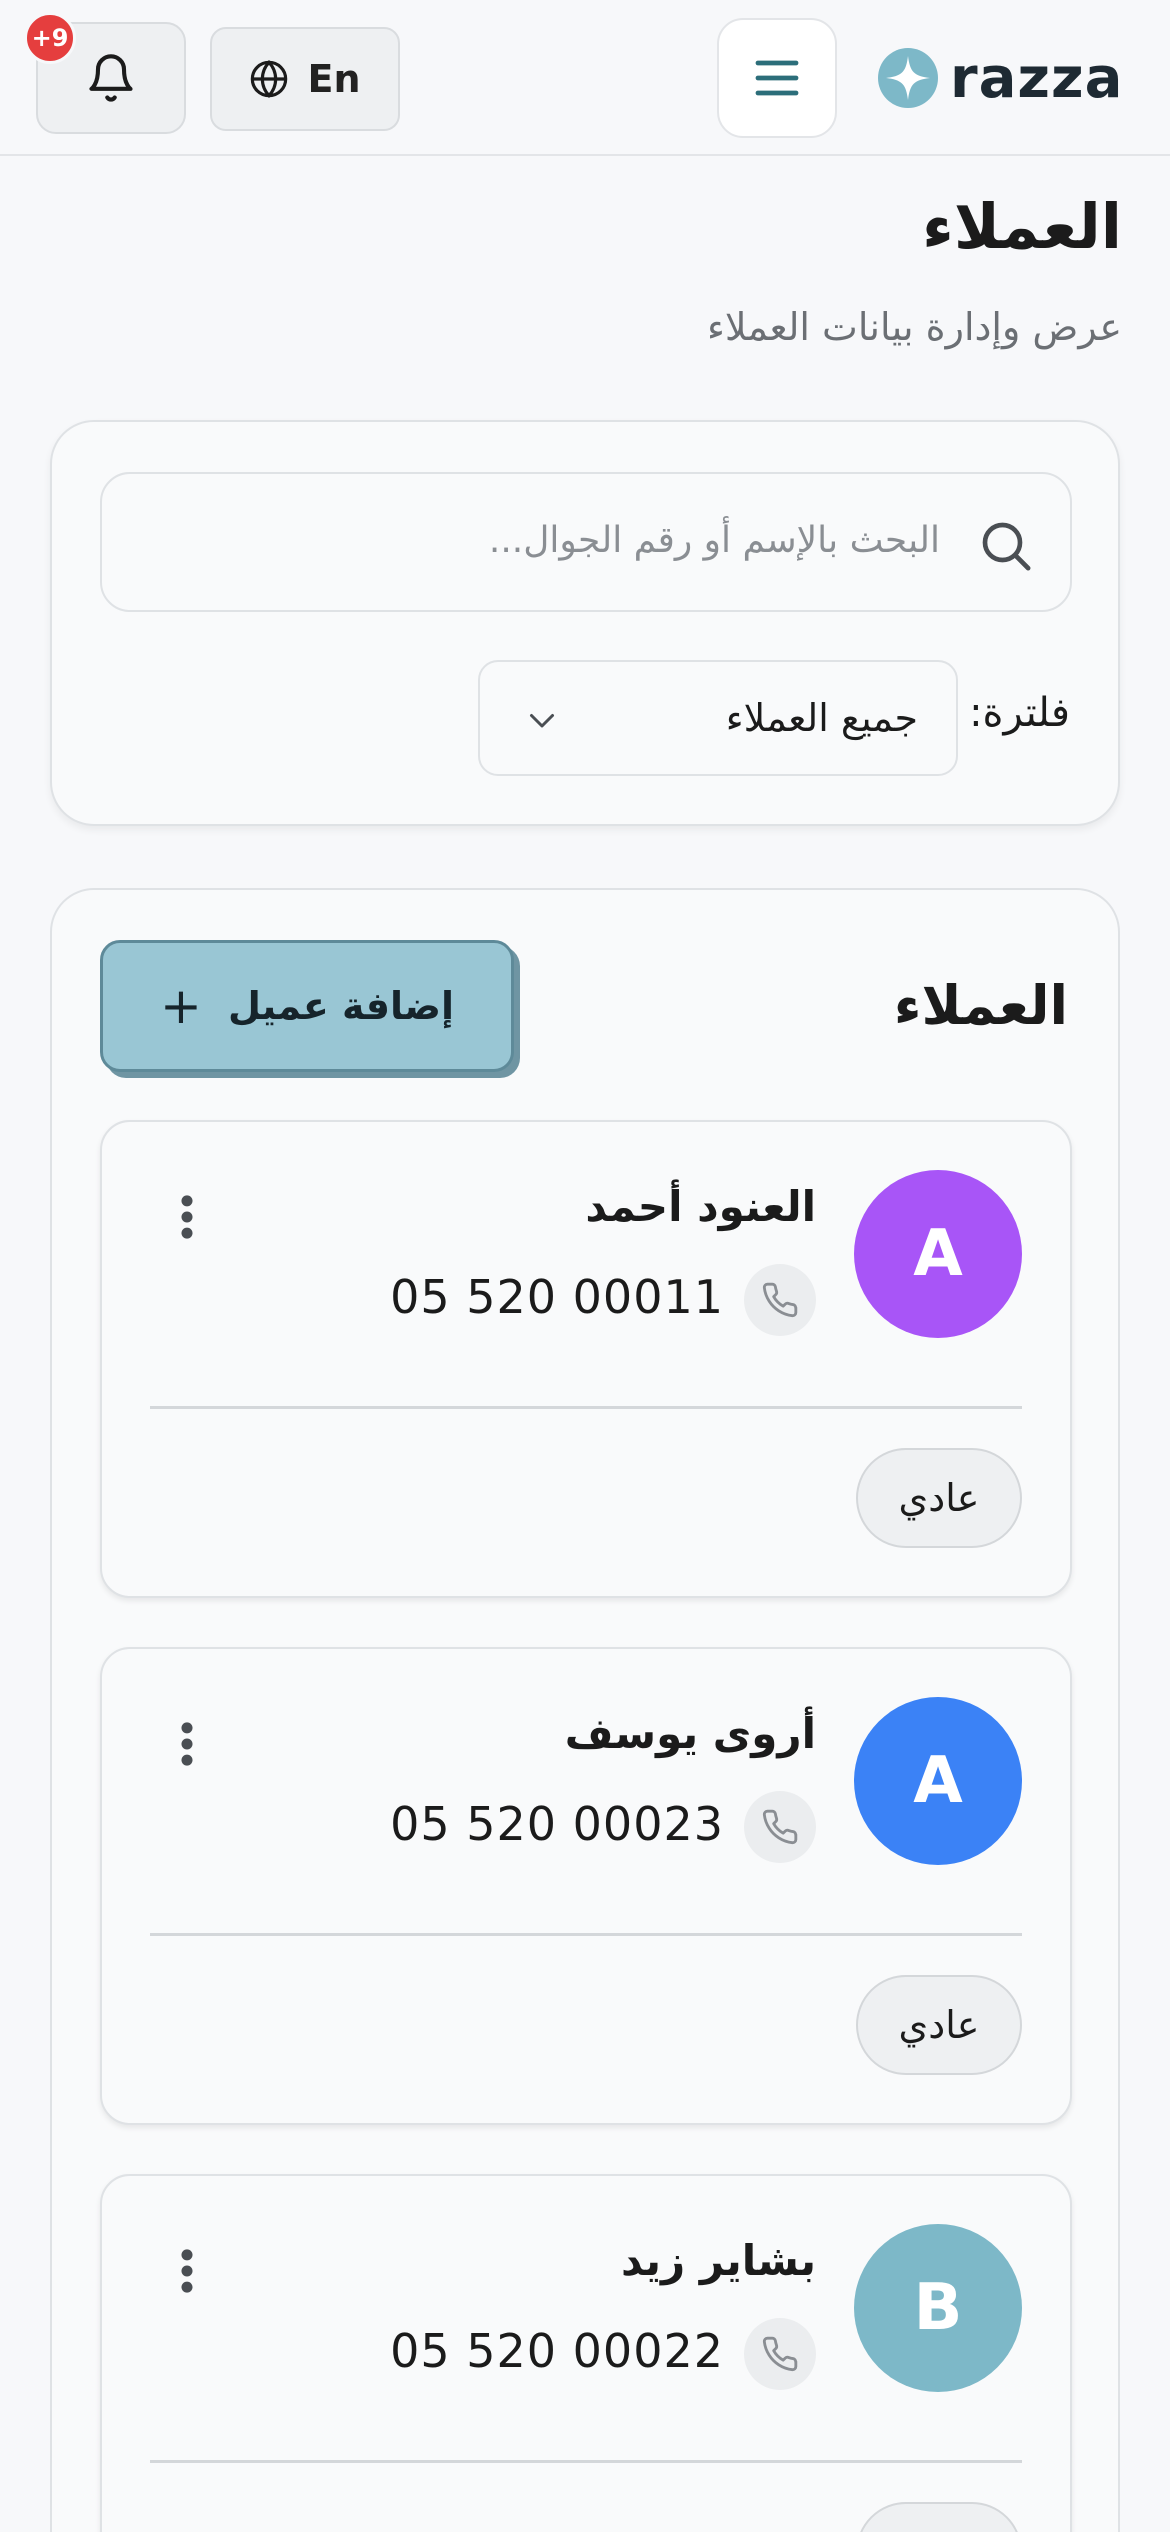 The width and height of the screenshot is (1170, 2532). What do you see at coordinates (50, 38) in the screenshot?
I see `notification-count-badge: +9` at bounding box center [50, 38].